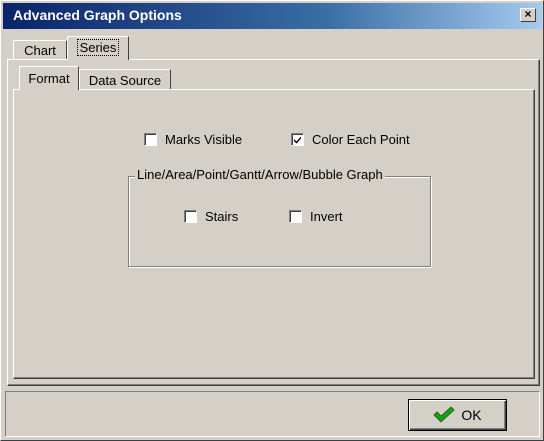 The height and width of the screenshot is (441, 544). I want to click on tab-chart: Chart, so click(40, 50).